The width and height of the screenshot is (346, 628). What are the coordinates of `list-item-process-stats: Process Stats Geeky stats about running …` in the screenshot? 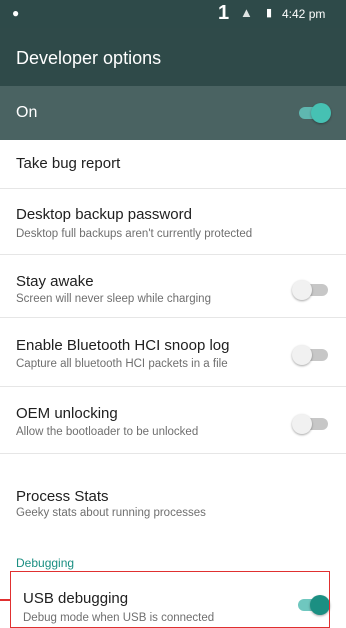 It's located at (173, 493).